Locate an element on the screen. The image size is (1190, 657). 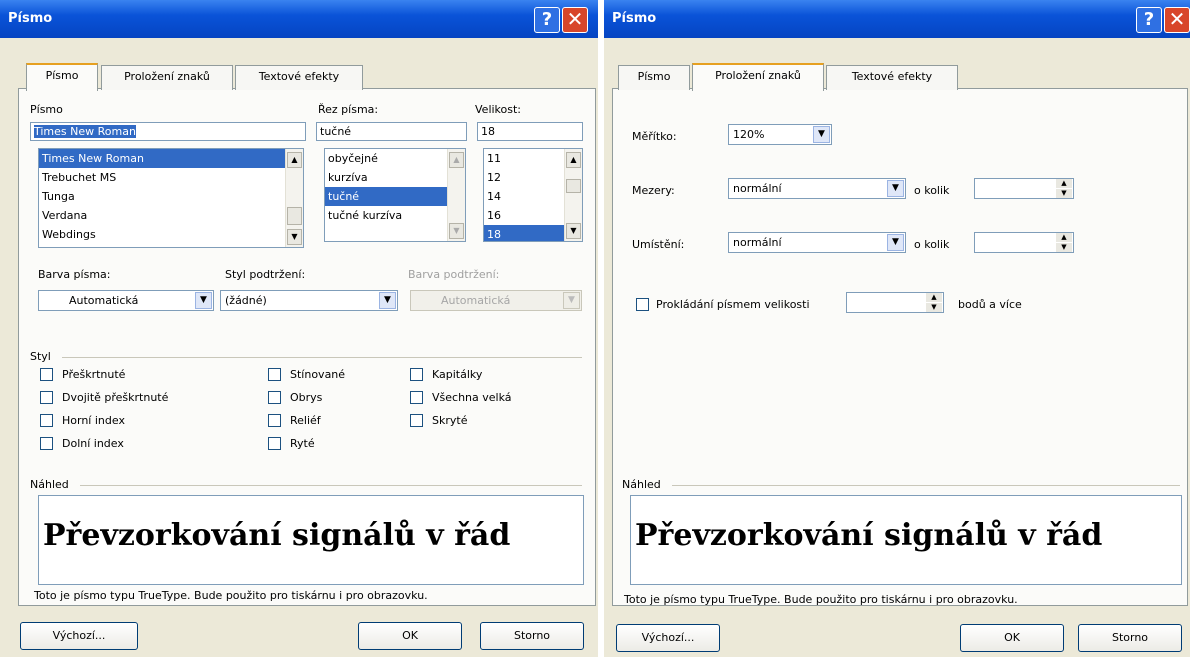
underline-color-label: Barva podtržení: is located at coordinates (454, 274).